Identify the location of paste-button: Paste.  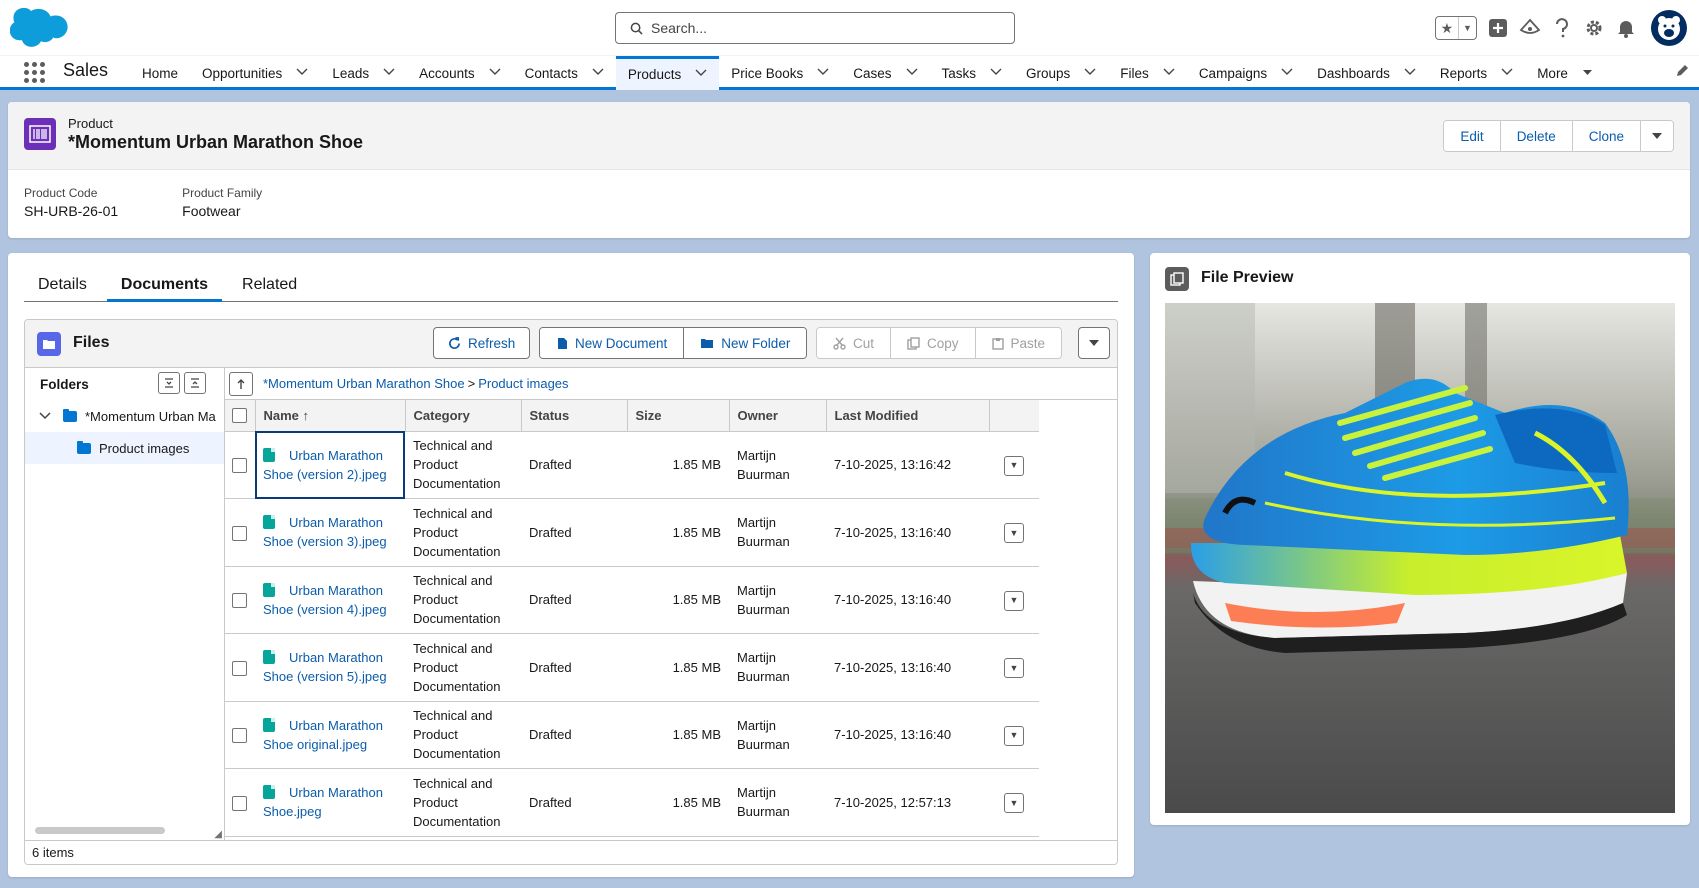
(1018, 343).